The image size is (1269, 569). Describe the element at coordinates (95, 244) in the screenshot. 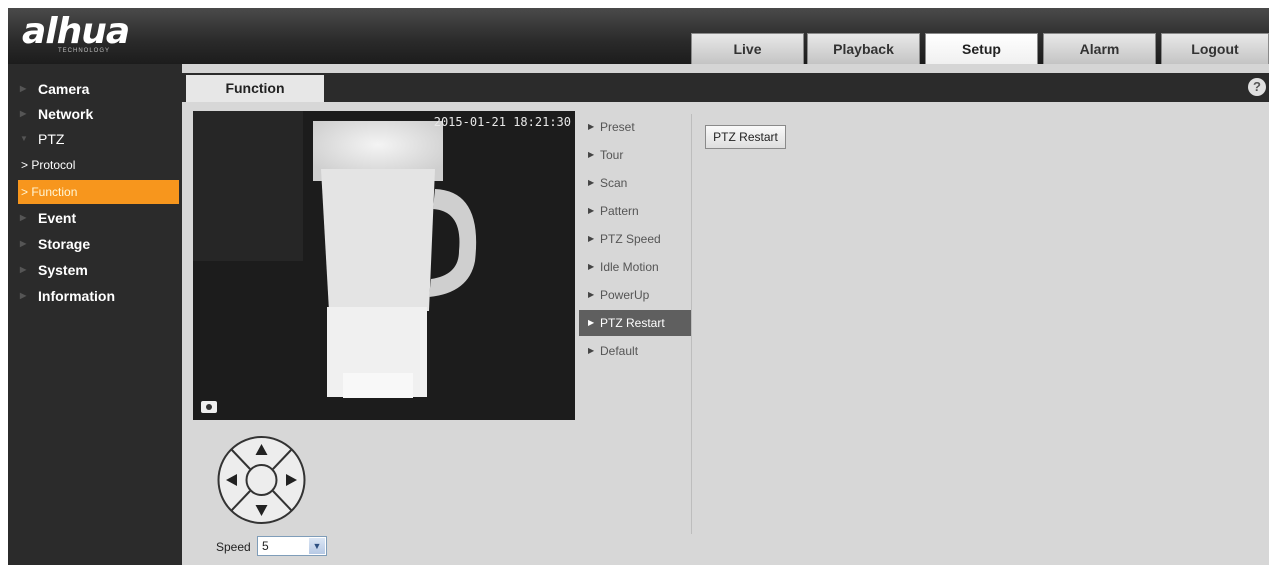

I see `sidebar-item-storage: ▶ Storage` at that location.